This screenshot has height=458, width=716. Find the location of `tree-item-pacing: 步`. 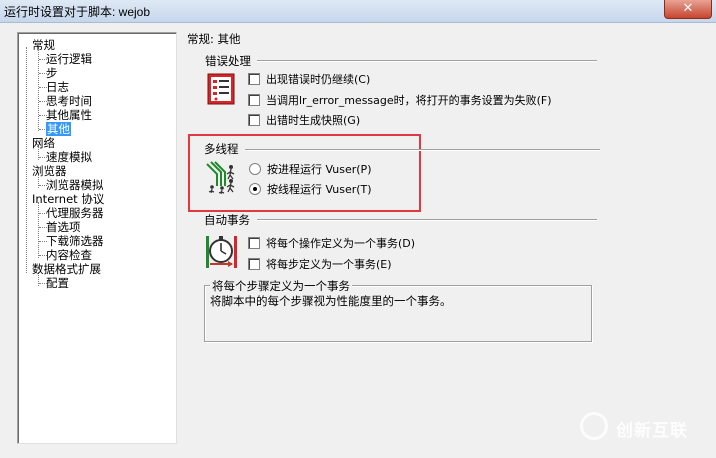

tree-item-pacing: 步 is located at coordinates (52, 73).